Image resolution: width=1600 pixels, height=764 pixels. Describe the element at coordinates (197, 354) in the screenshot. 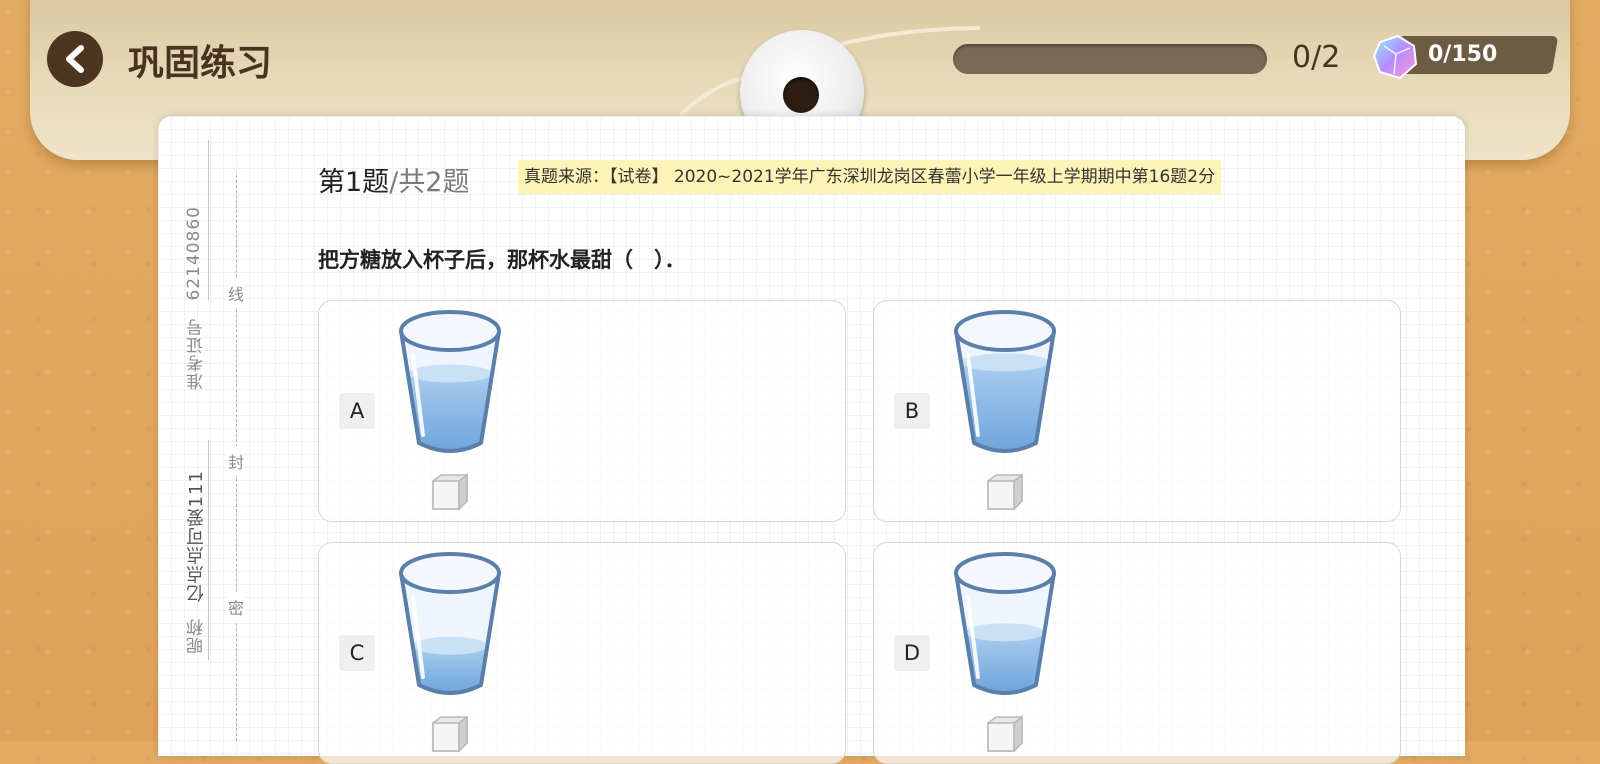

I see `exam-id-label: 准考证号` at that location.